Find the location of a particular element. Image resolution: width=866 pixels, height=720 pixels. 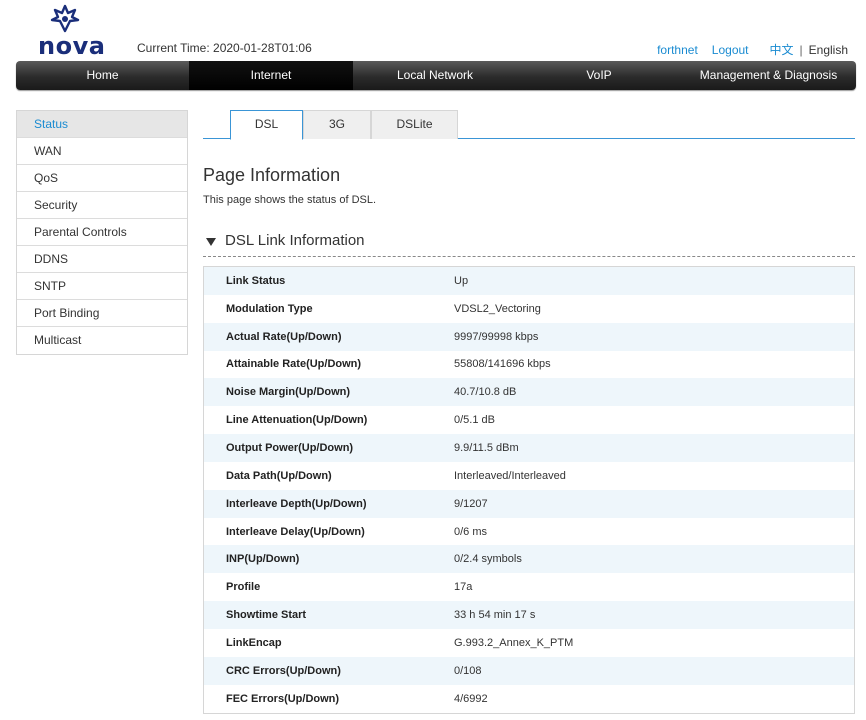

collapse-triangle-icon is located at coordinates (211, 242).